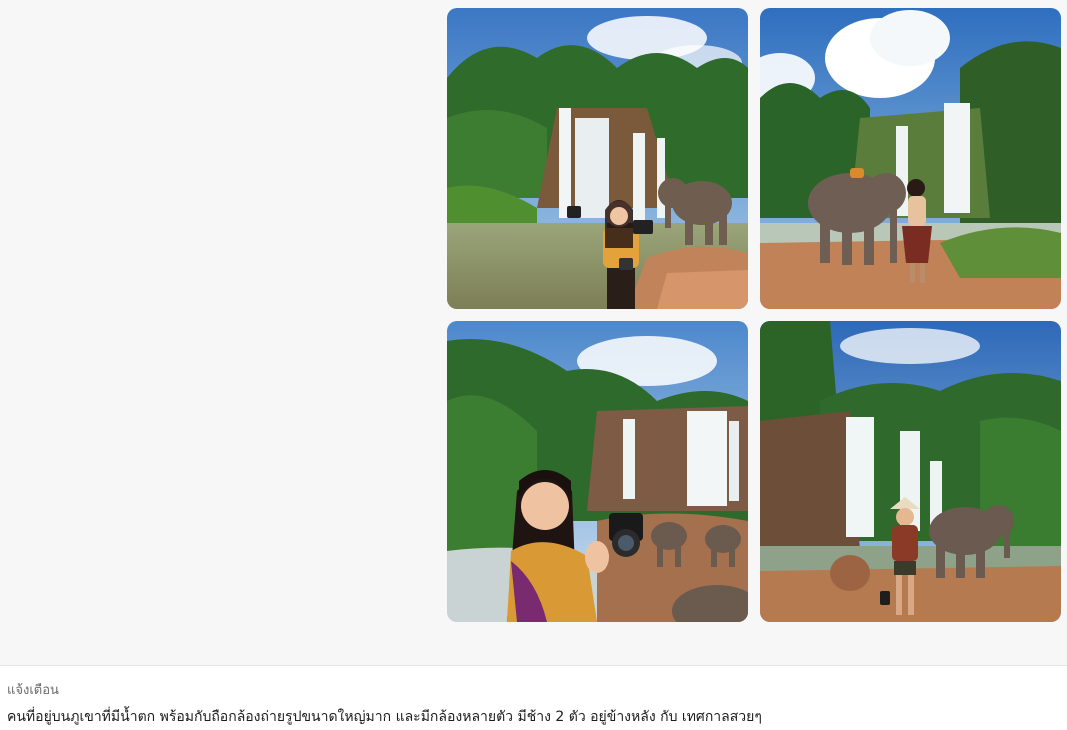 The height and width of the screenshot is (730, 1067). I want to click on image-woman-camera-closeup, so click(597, 471).